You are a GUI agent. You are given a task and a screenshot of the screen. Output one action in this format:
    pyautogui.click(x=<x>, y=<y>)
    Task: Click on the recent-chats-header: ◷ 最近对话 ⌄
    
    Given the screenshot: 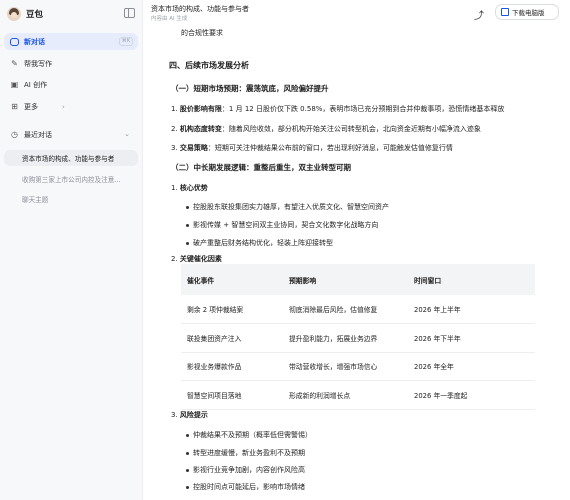 What is the action you would take?
    pyautogui.click(x=71, y=135)
    